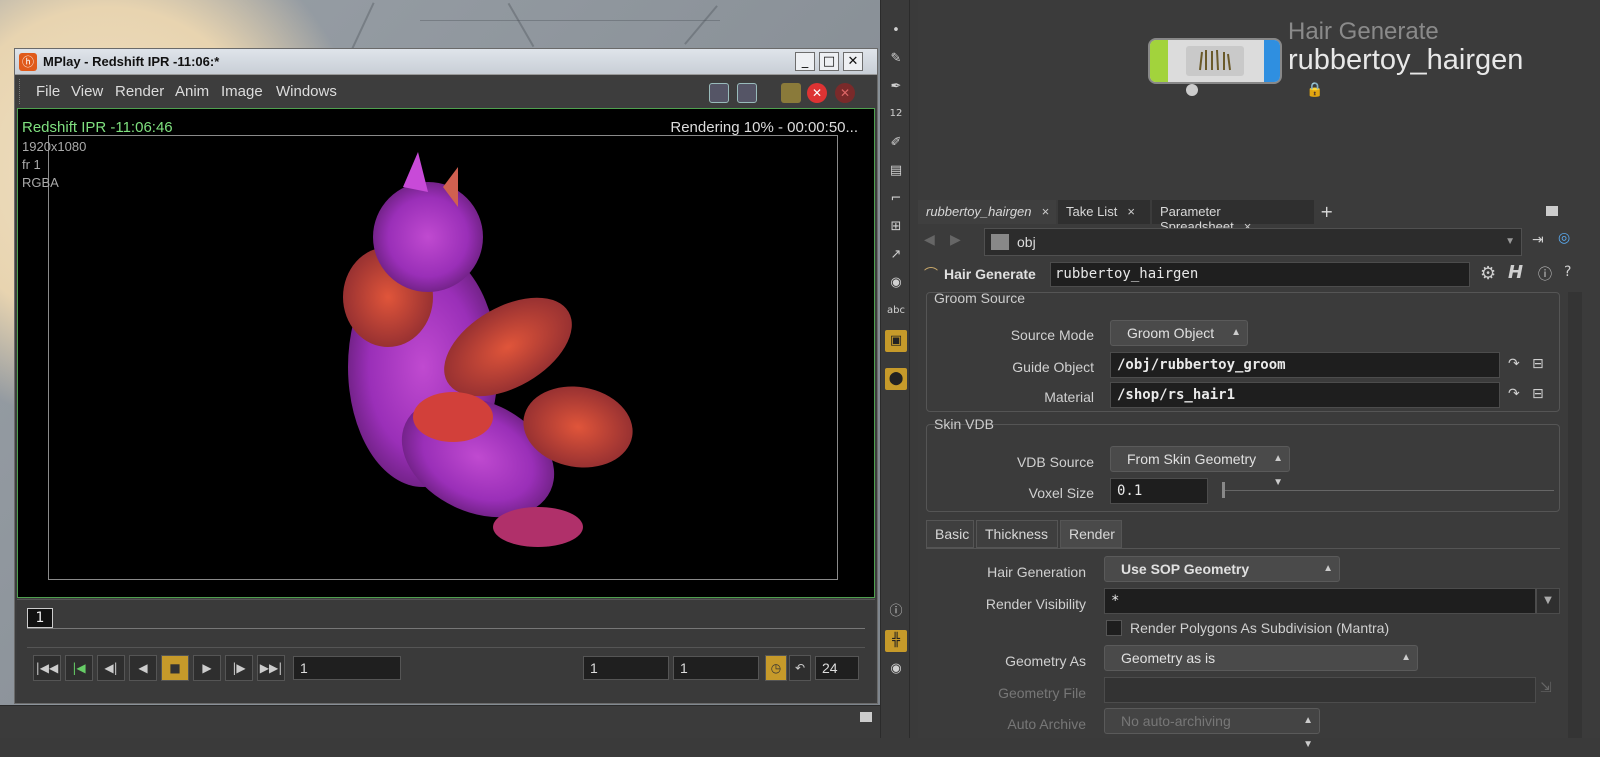  I want to click on menu-render: Render, so click(139, 91).